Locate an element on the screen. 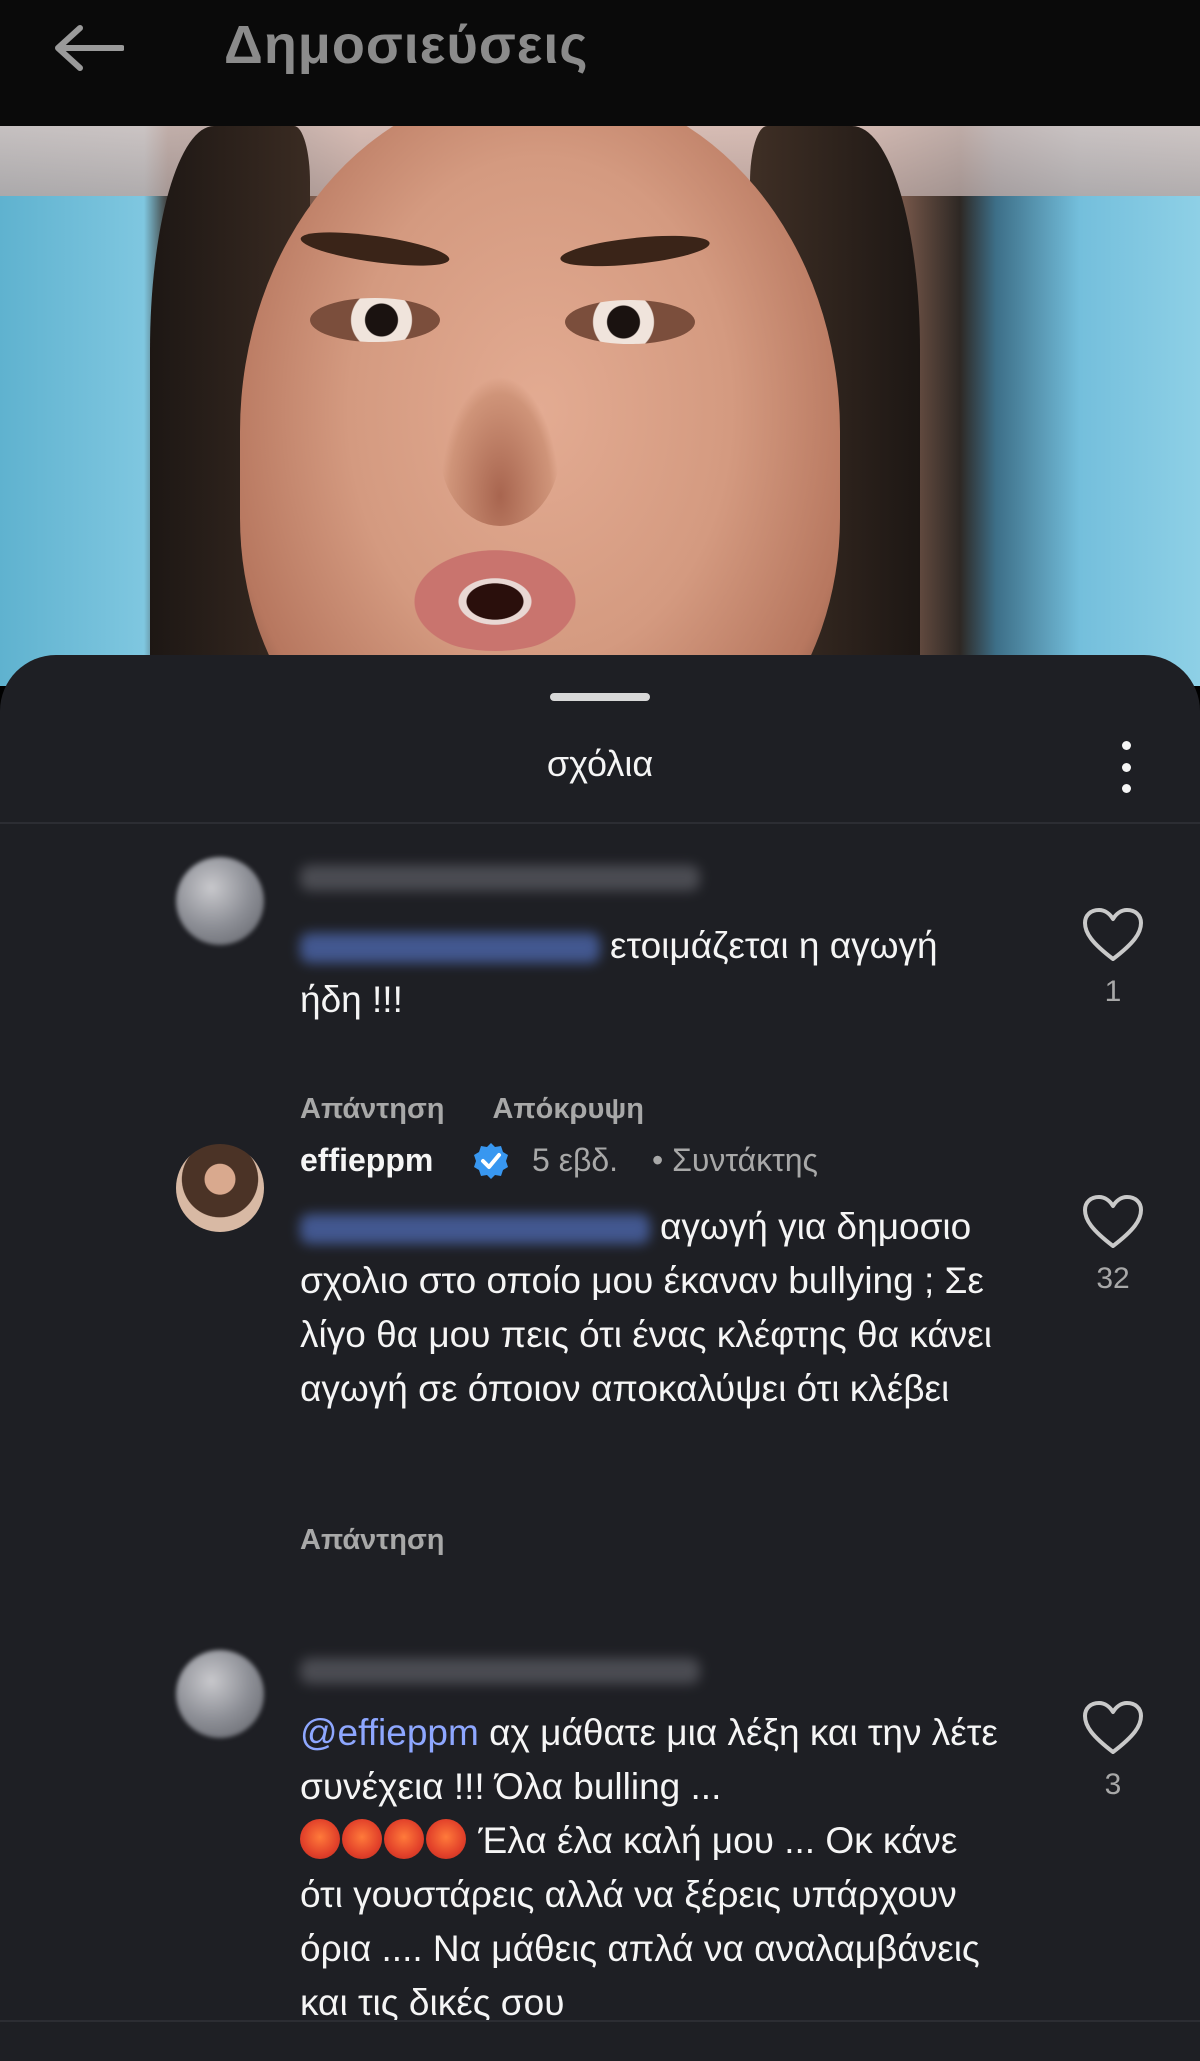 This screenshot has height=2061, width=1200. emoji-reaction-bar is located at coordinates (600, 2040).